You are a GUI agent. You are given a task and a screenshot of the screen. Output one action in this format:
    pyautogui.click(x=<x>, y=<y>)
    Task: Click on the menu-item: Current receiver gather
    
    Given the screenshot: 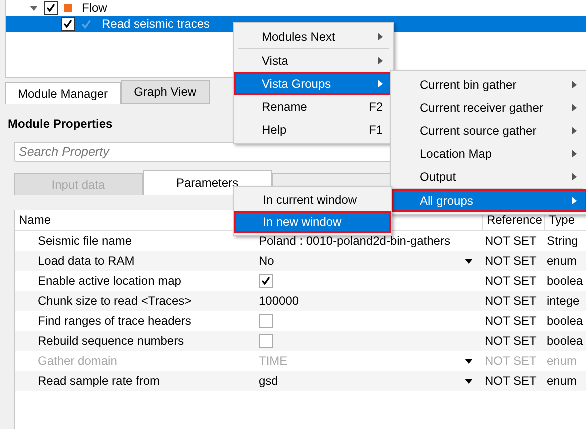 What is the action you would take?
    pyautogui.click(x=488, y=107)
    